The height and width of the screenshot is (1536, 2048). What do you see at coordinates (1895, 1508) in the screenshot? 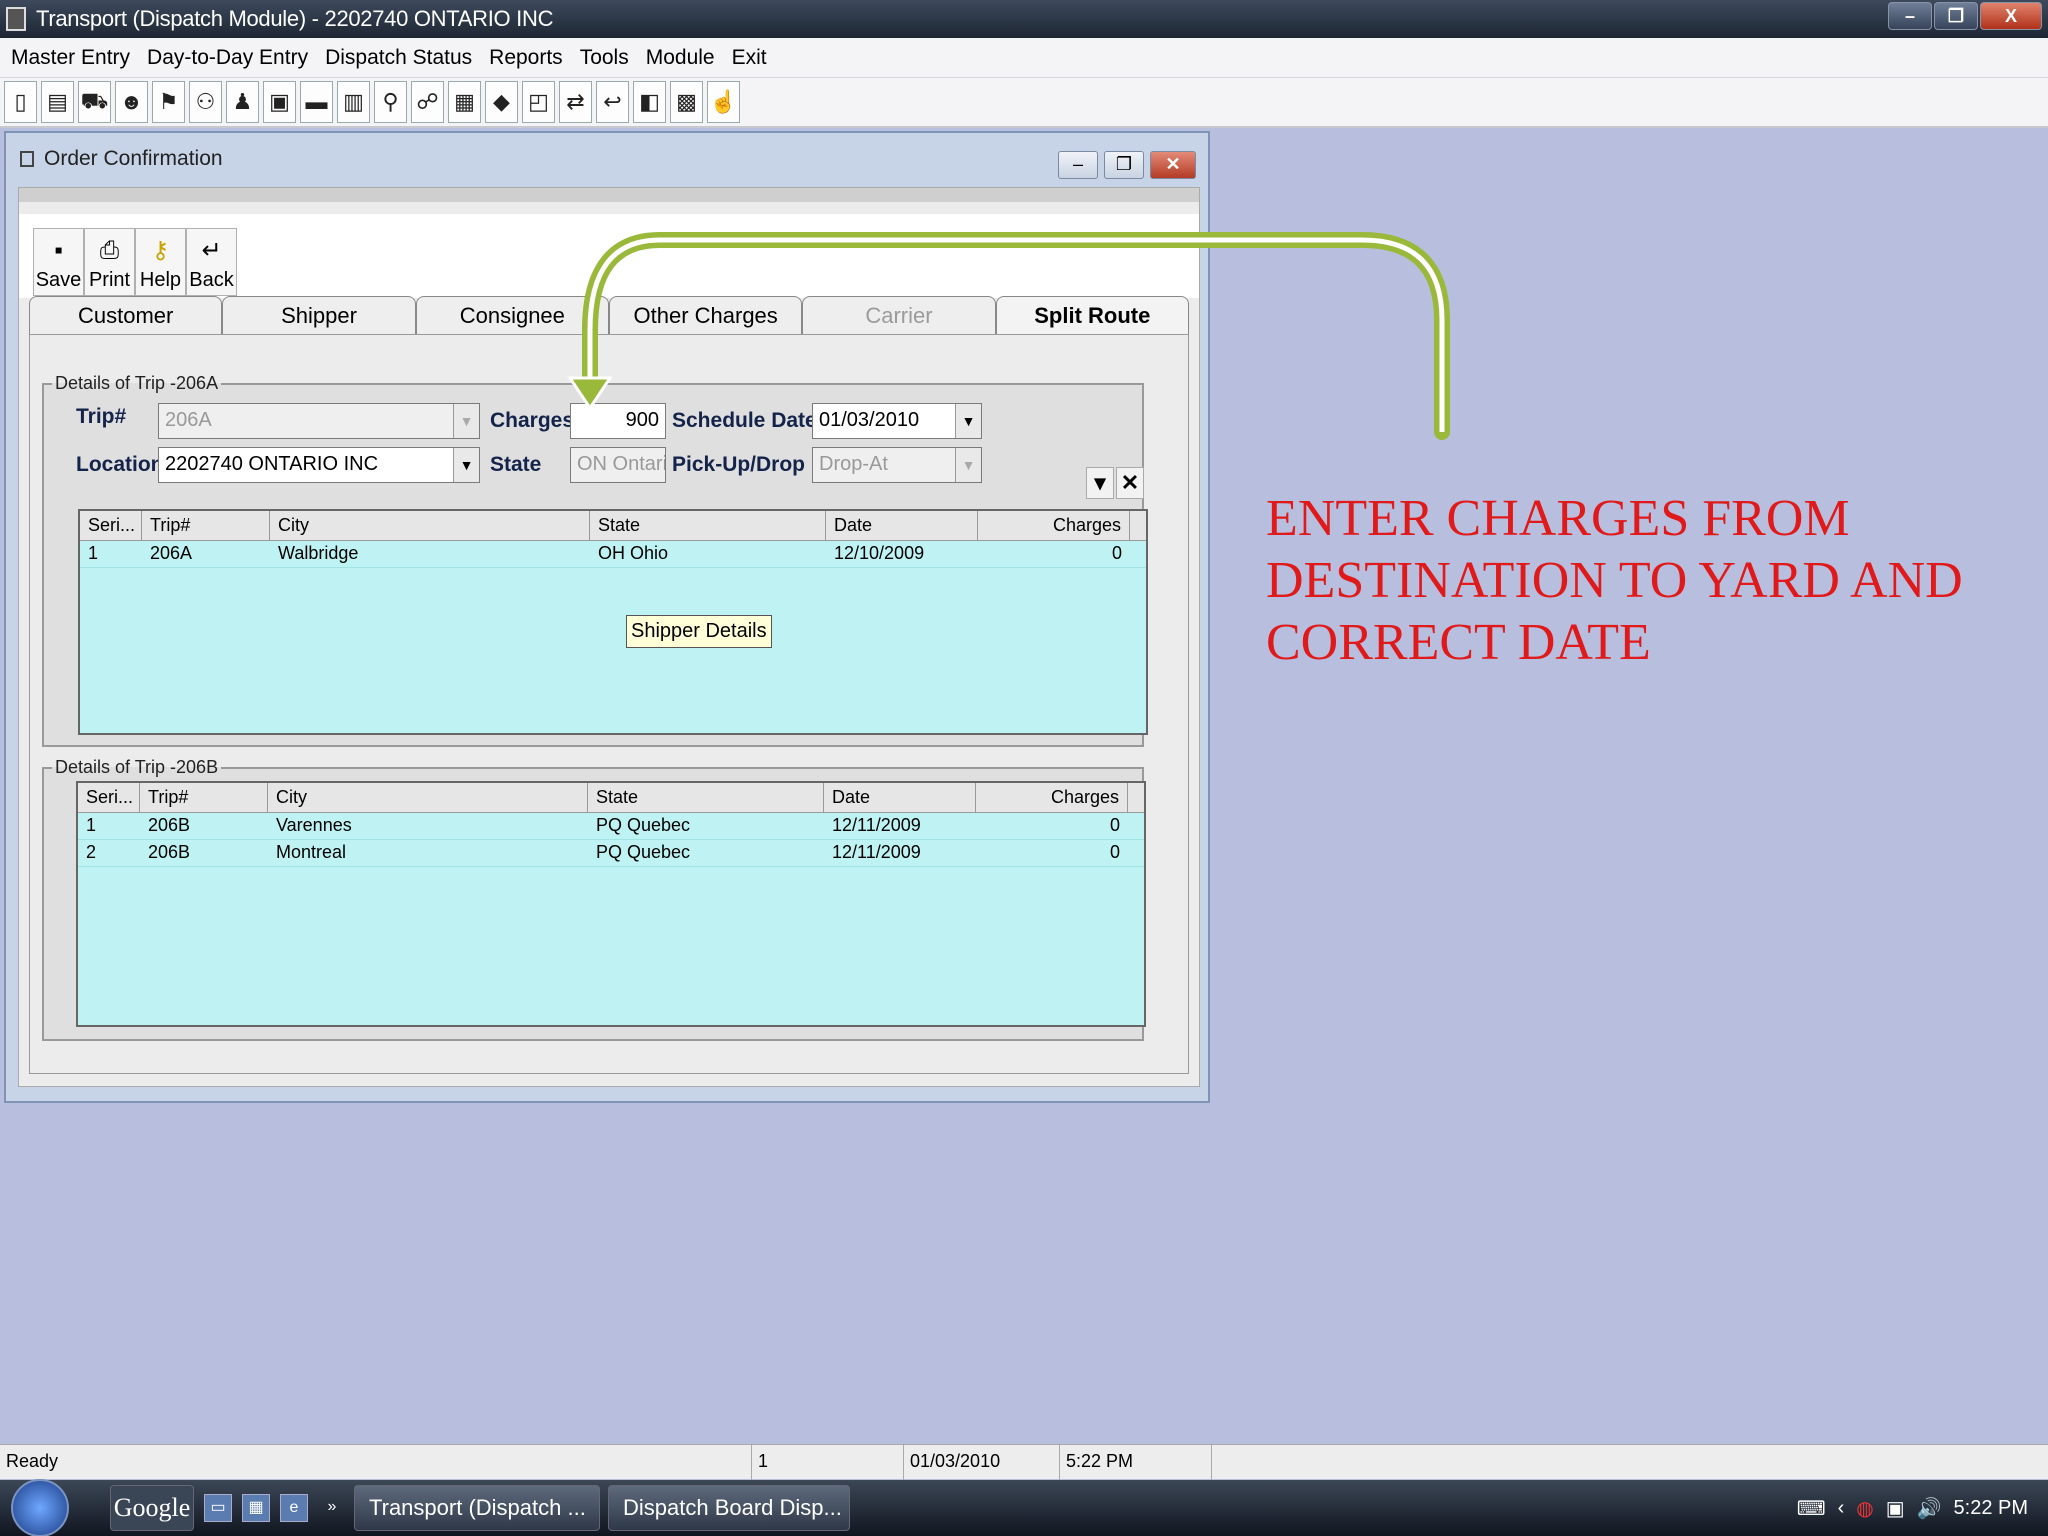
I see `network-icon: ▣` at bounding box center [1895, 1508].